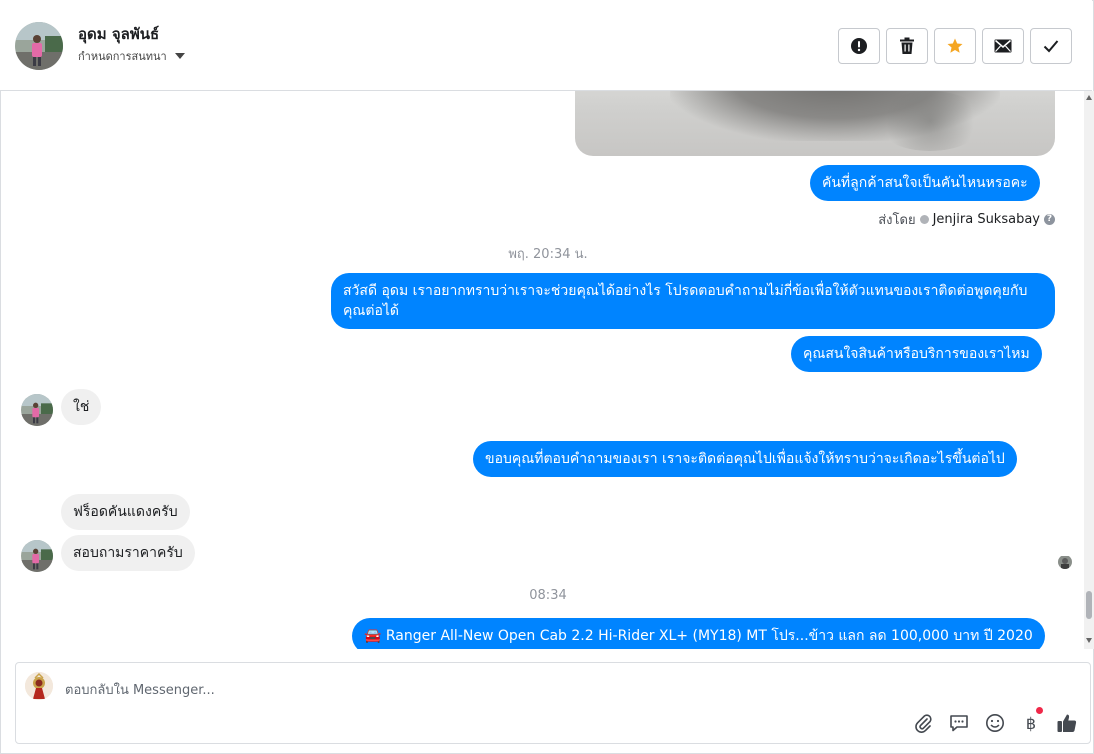  What do you see at coordinates (930, 121) in the screenshot?
I see `photo-wheel` at bounding box center [930, 121].